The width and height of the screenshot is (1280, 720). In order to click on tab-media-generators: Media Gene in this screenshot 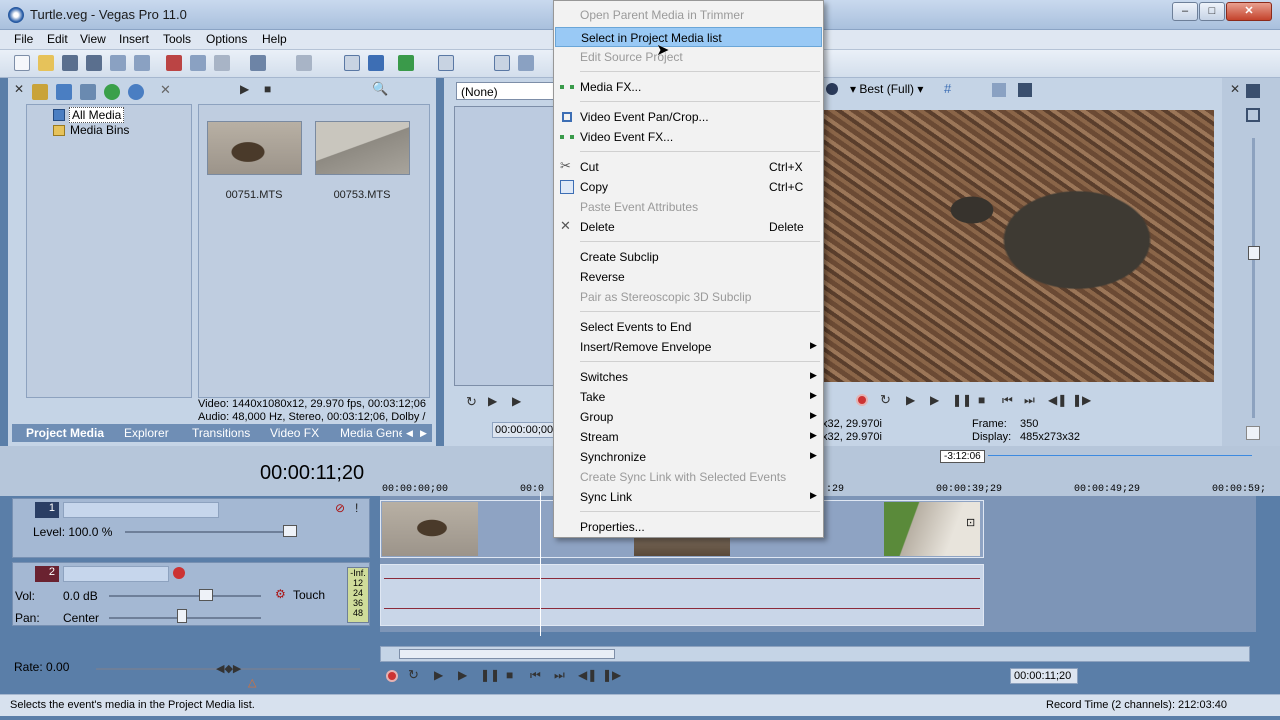, I will do `click(371, 433)`.